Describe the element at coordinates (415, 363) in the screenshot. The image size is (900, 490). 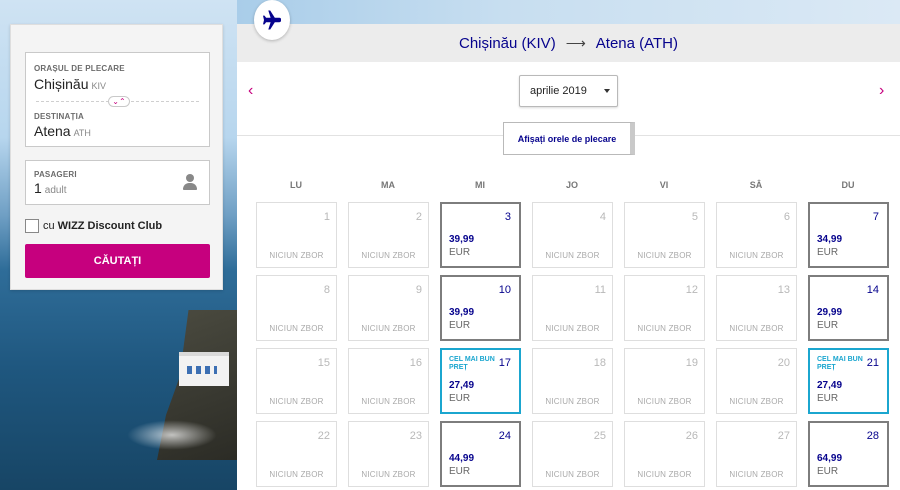
I see `day-number: 16` at that location.